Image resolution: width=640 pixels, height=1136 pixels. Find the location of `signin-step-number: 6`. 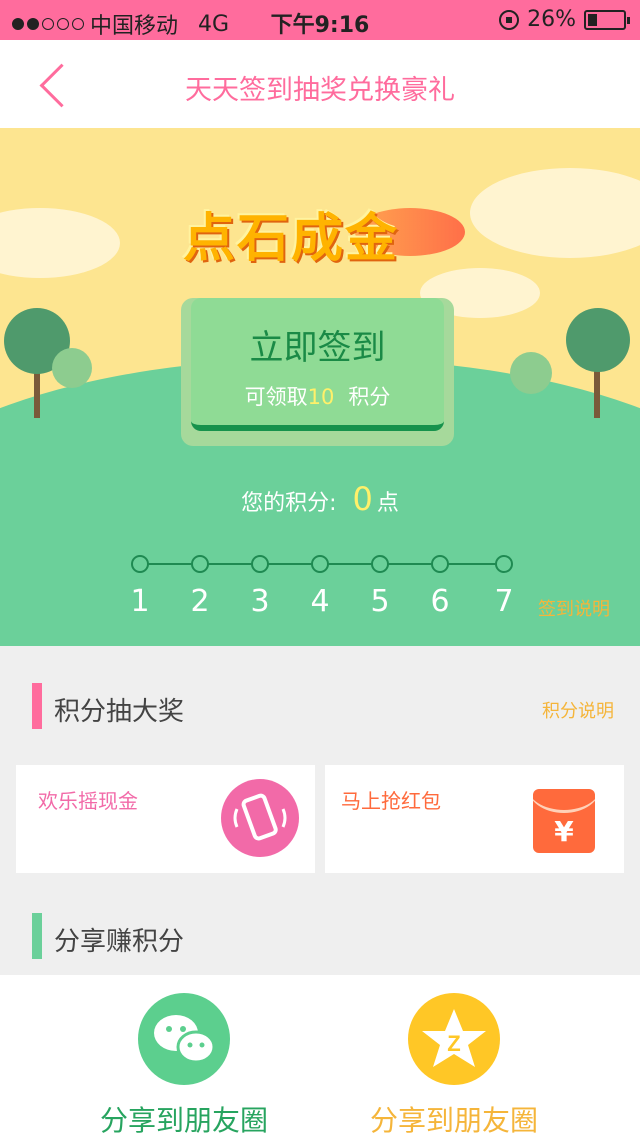

signin-step-number: 6 is located at coordinates (440, 601).